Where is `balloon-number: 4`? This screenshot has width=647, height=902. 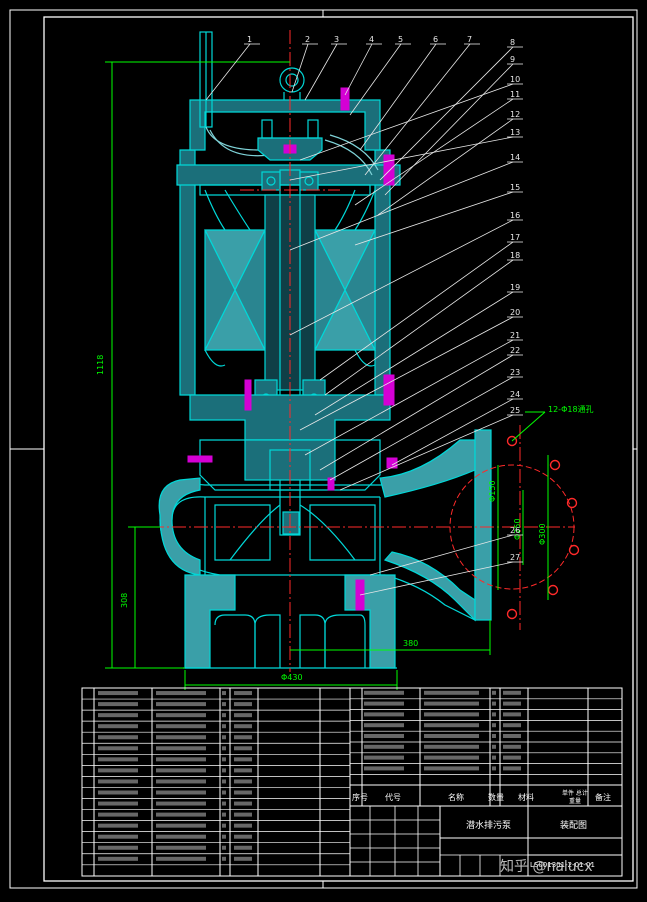 balloon-number: 4 is located at coordinates (371, 39).